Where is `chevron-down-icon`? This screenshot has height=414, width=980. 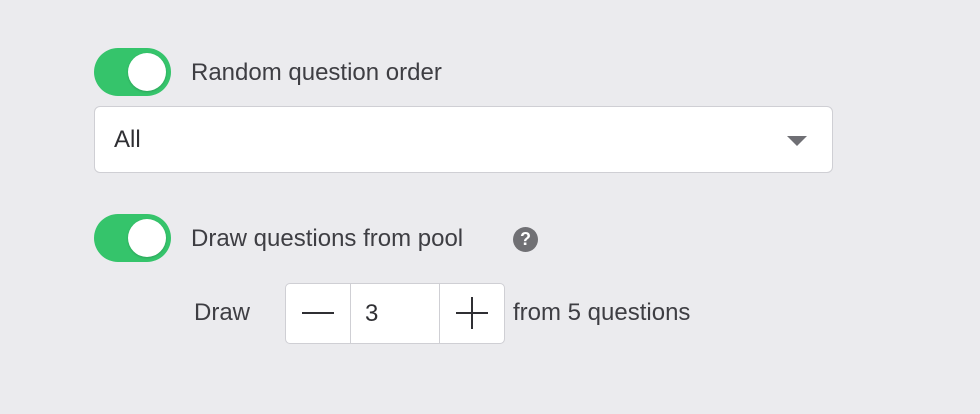 chevron-down-icon is located at coordinates (797, 141).